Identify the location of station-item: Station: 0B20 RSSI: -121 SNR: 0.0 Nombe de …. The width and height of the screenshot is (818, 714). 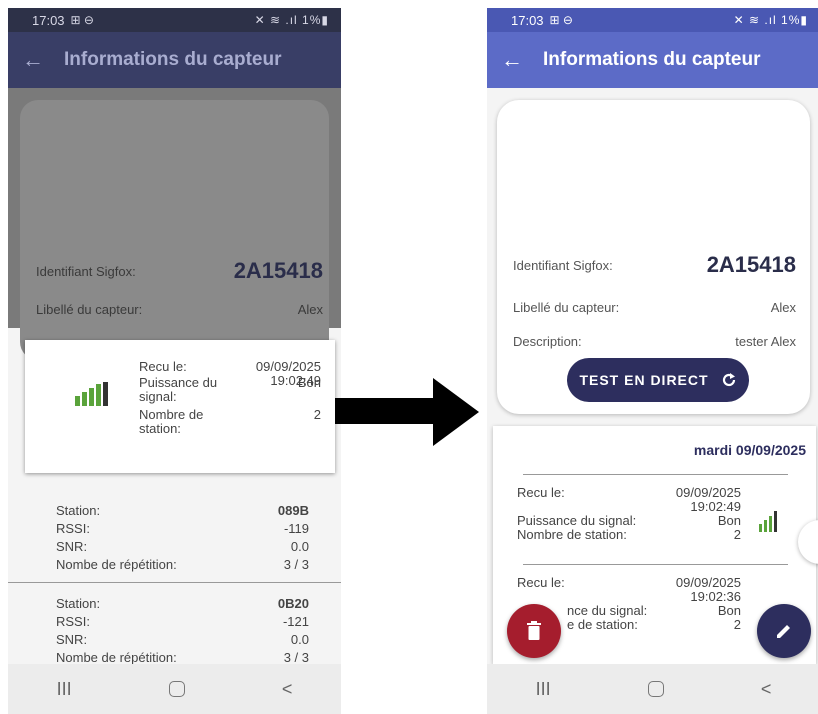
(174, 628).